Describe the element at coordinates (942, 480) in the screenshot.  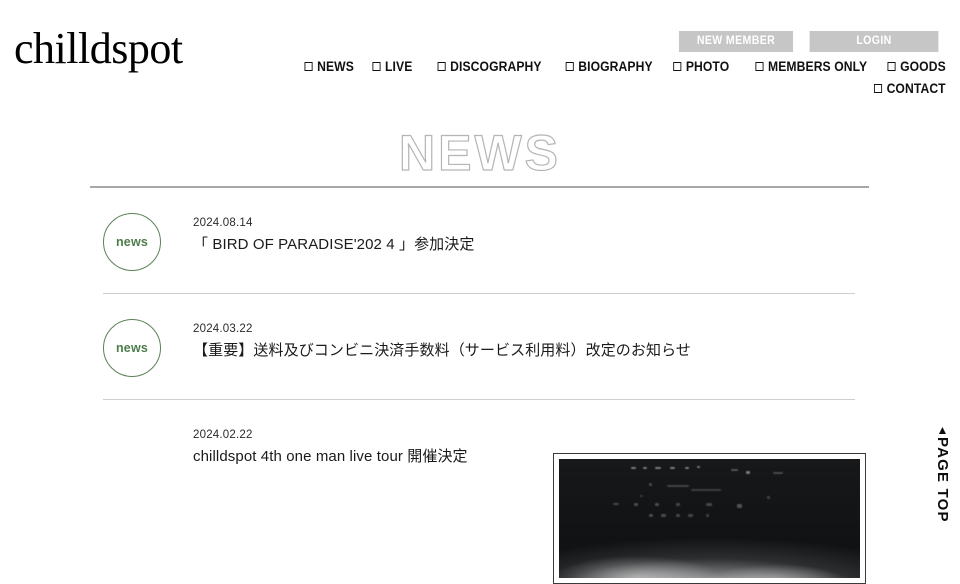
I see `page-top-label: PAGE TOP` at that location.